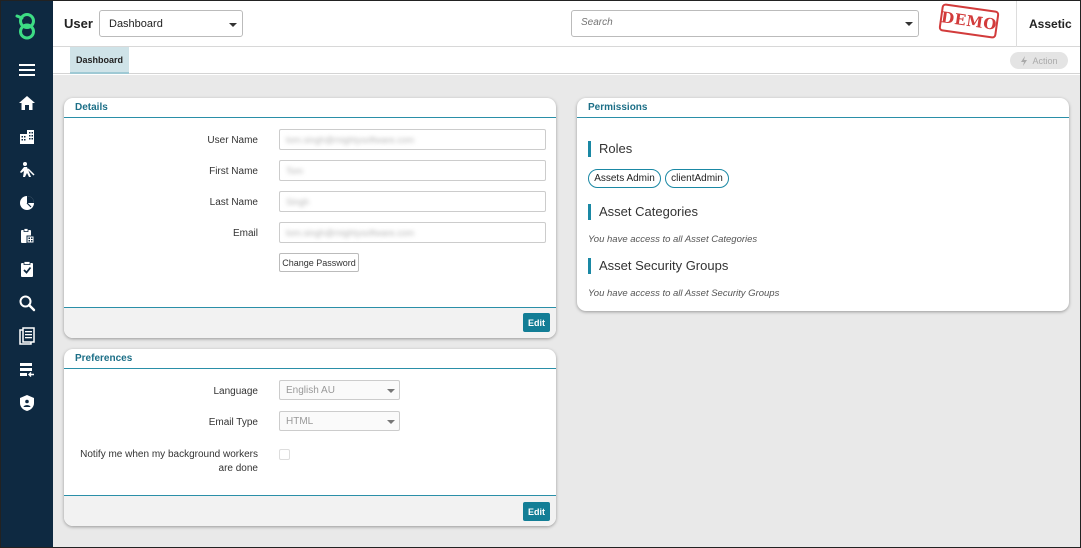  I want to click on first-name-label: First Name, so click(233, 171).